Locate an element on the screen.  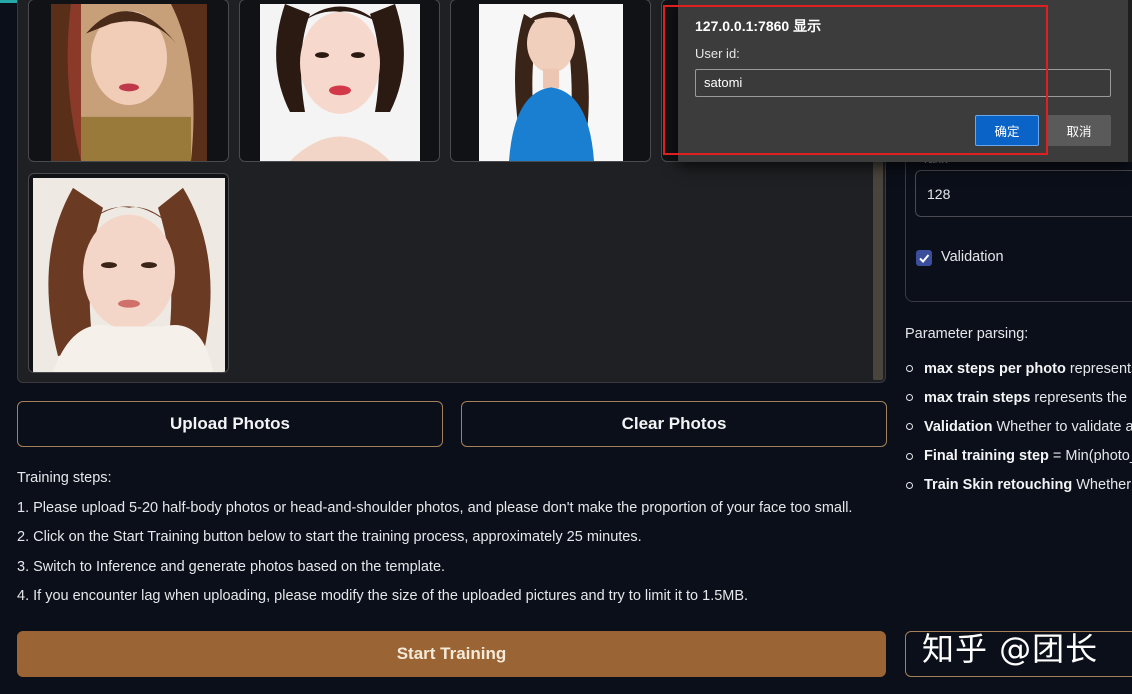
dialog-label: User id: is located at coordinates (717, 53).